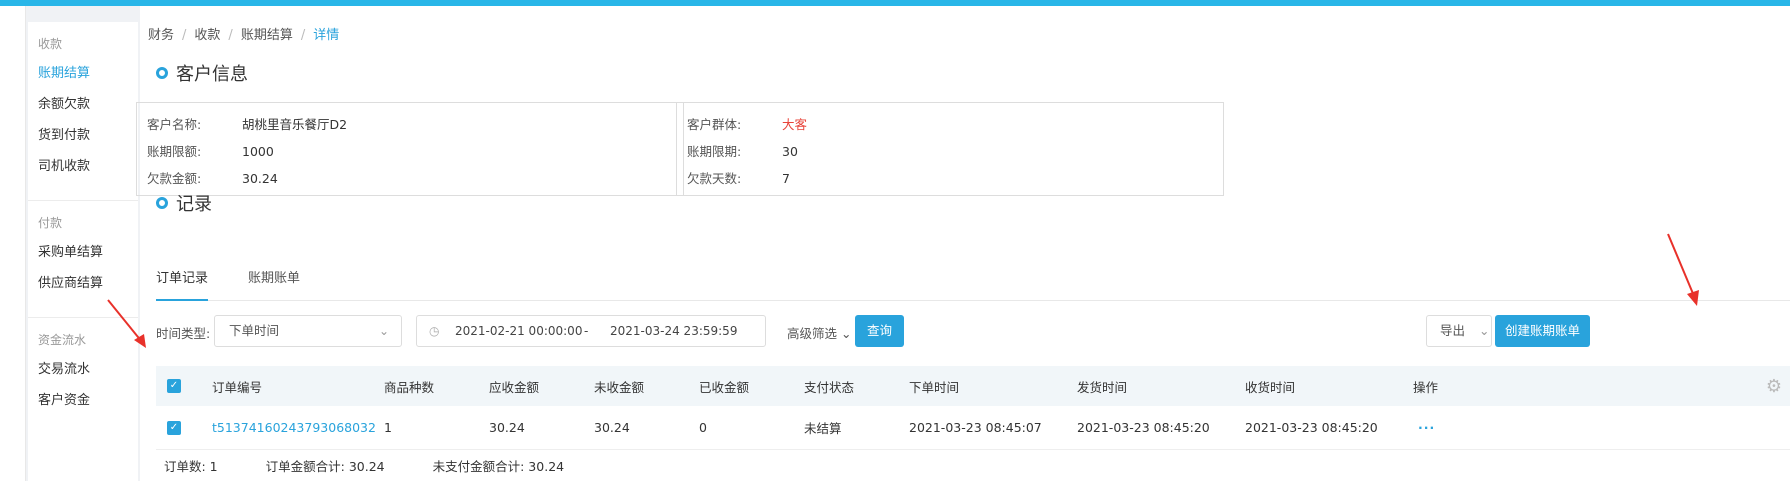  I want to click on sidebar-group-title: 付款, so click(50, 223).